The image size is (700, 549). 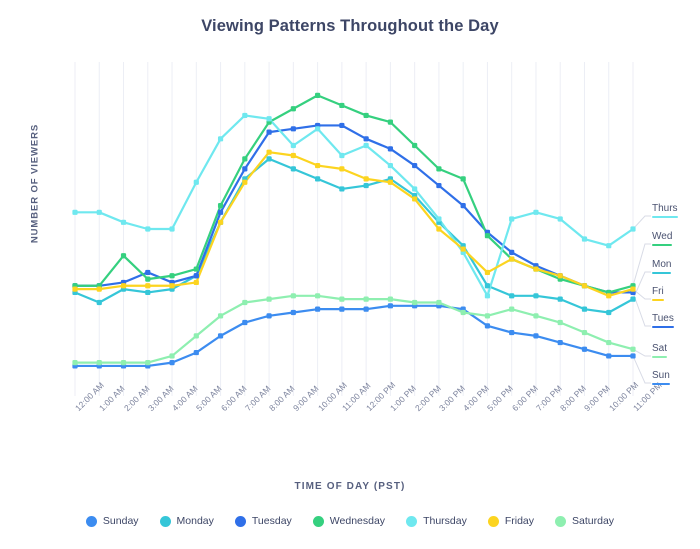 I want to click on series-end-label-text: Fri, so click(x=658, y=291).